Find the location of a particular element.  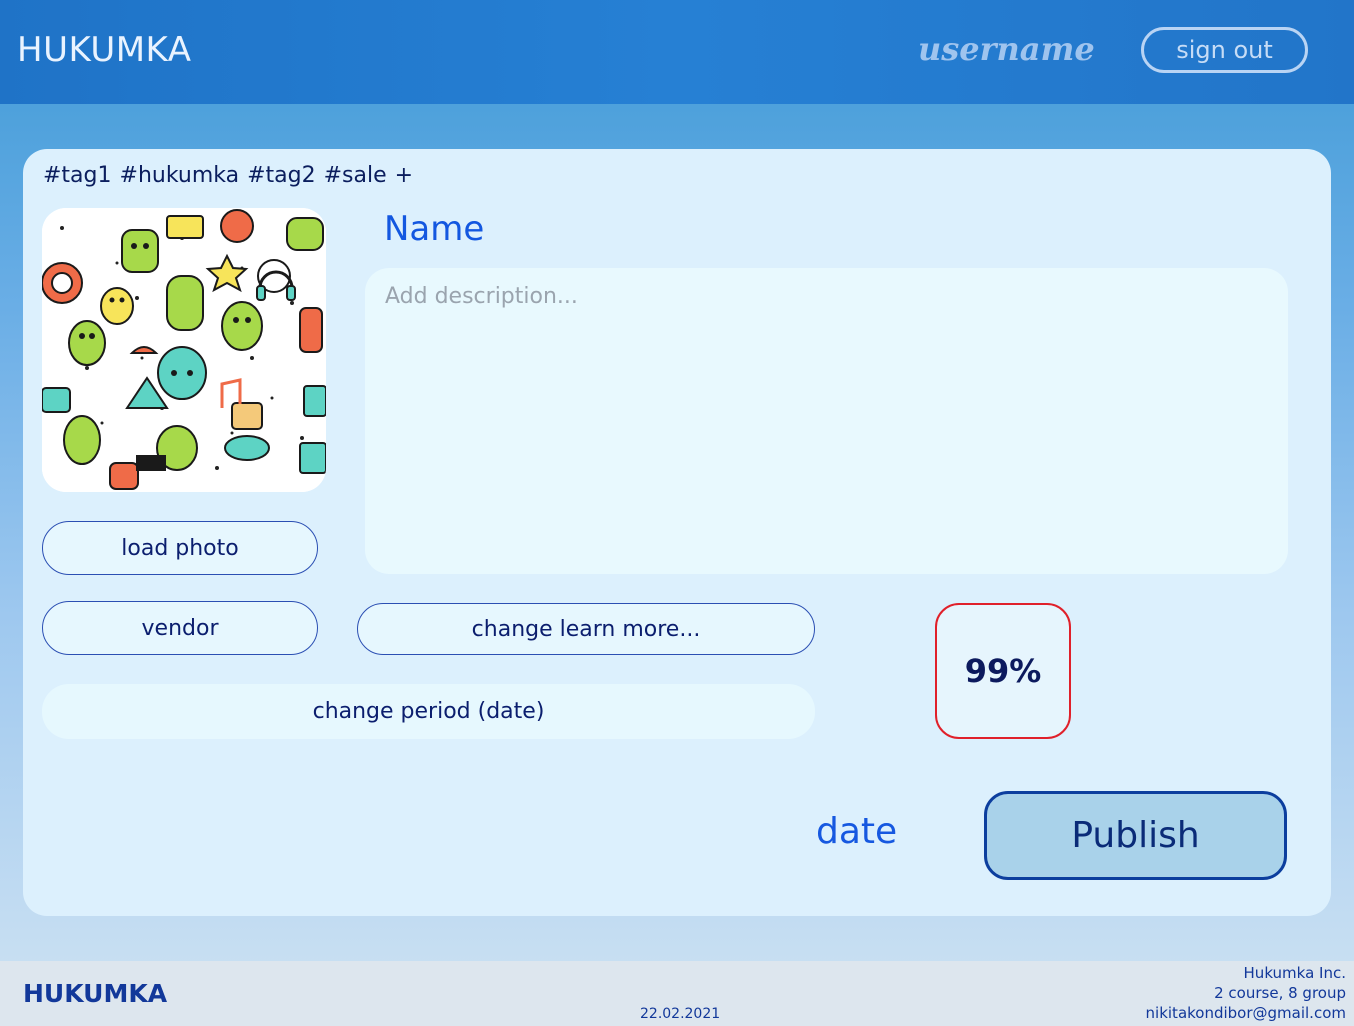

vendor-button: vendor is located at coordinates (180, 628).